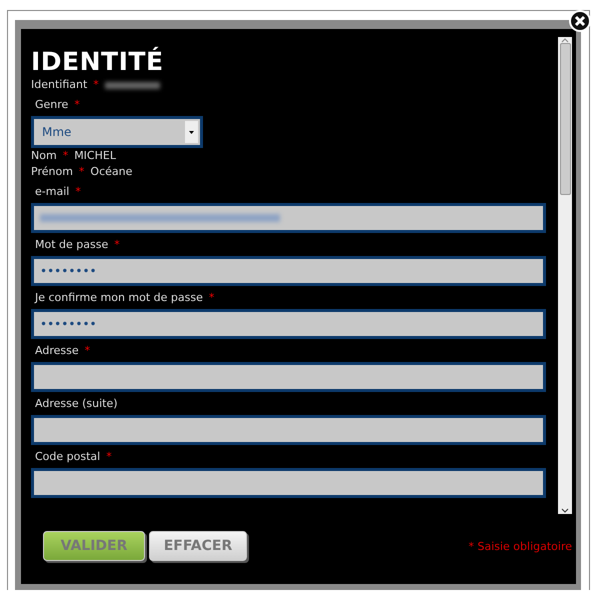 Image resolution: width=595 pixels, height=592 pixels. Describe the element at coordinates (565, 511) in the screenshot. I see `scroll-down-icon` at that location.